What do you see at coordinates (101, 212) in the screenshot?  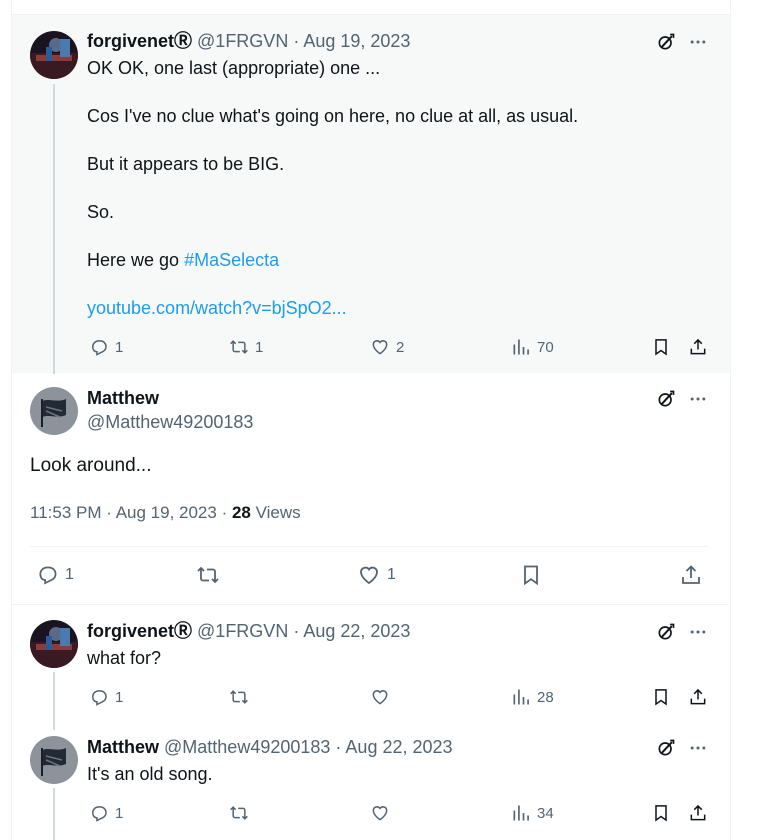 I see `tweet-text-line: So.` at bounding box center [101, 212].